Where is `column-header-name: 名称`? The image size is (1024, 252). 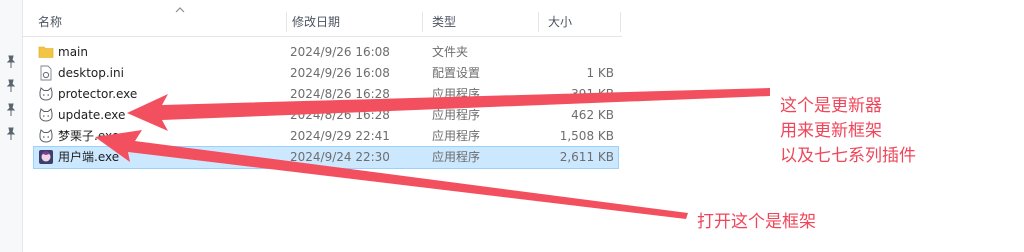 column-header-name: 名称 is located at coordinates (160, 22).